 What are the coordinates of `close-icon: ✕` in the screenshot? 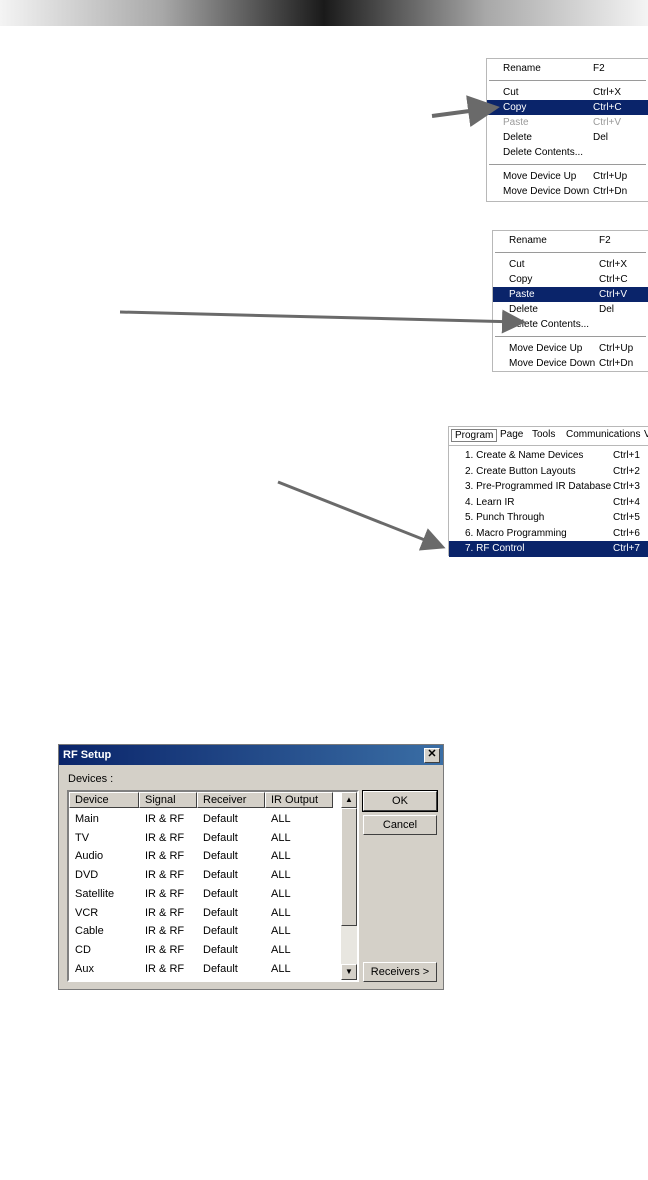 It's located at (432, 755).